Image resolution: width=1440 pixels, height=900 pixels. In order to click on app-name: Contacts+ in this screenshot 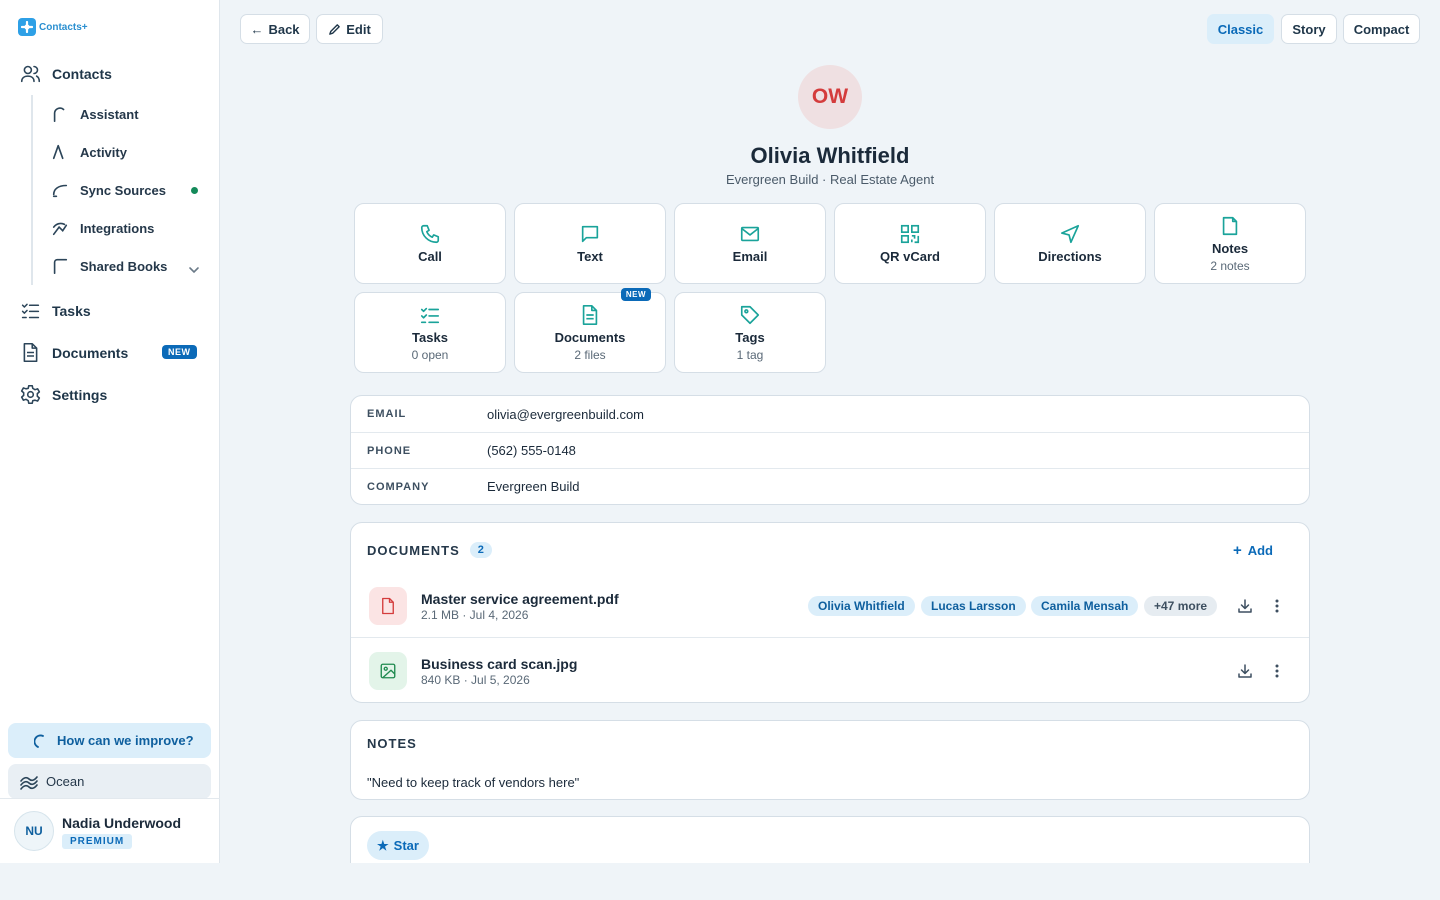, I will do `click(63, 27)`.